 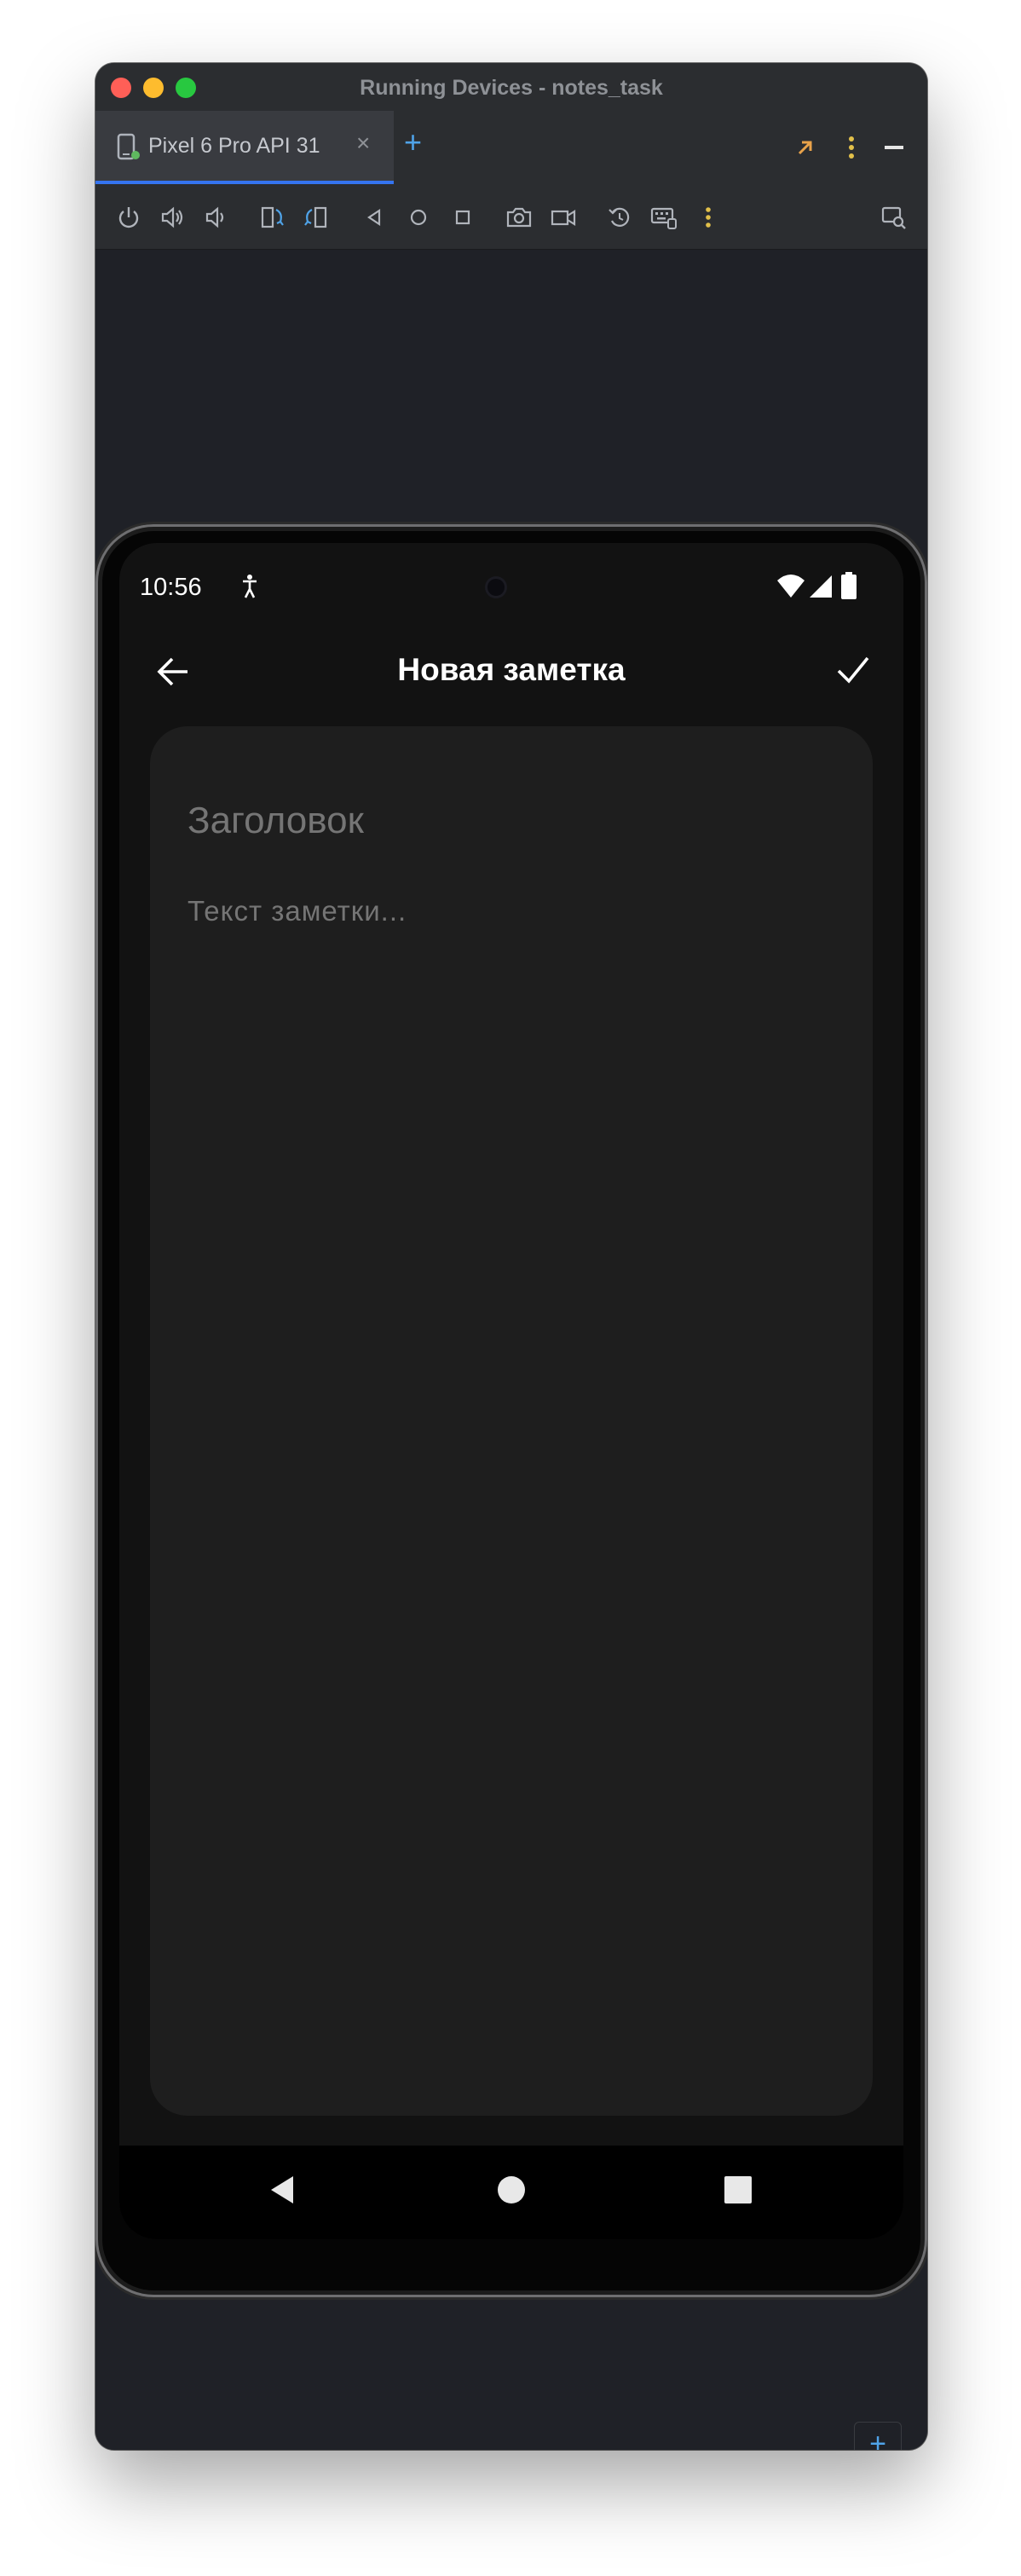 What do you see at coordinates (129, 149) in the screenshot?
I see `device-icon` at bounding box center [129, 149].